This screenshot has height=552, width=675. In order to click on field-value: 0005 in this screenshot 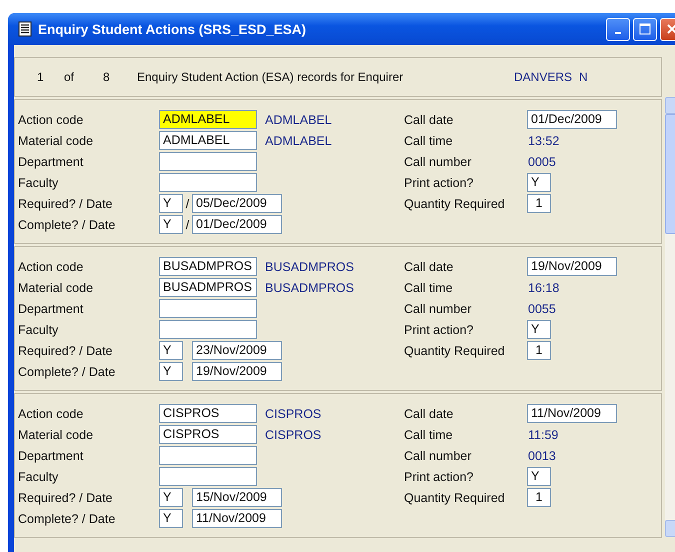, I will do `click(541, 161)`.